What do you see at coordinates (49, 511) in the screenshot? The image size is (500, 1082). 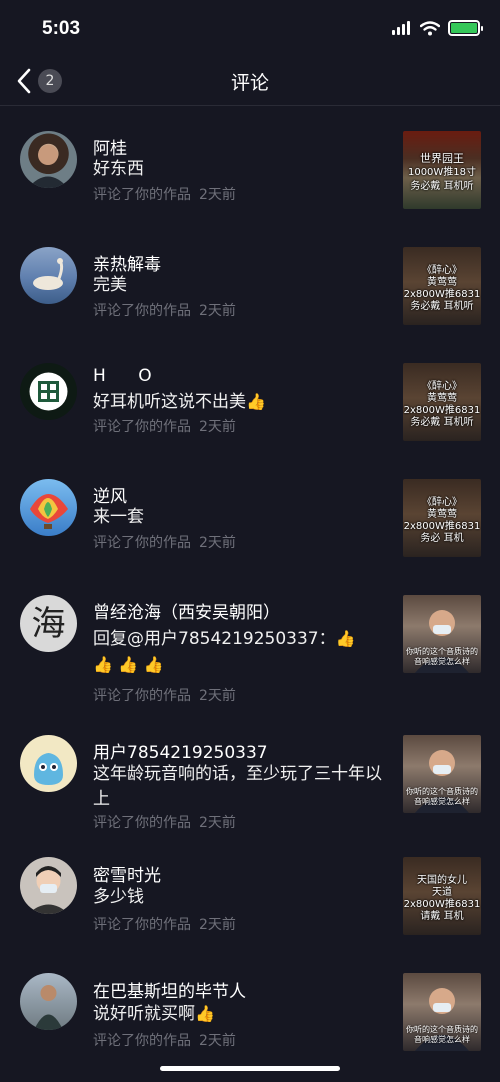 I see `hot-air-balloon-image` at bounding box center [49, 511].